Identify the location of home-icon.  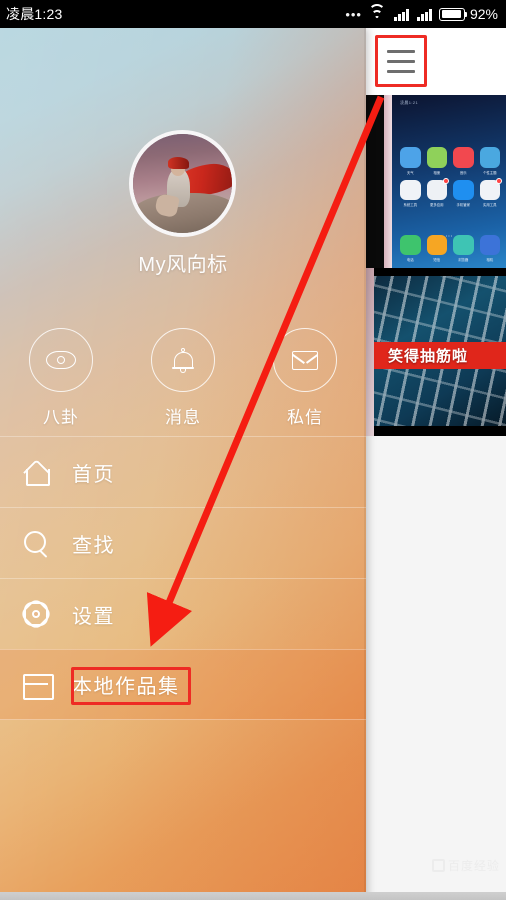
(37, 473).